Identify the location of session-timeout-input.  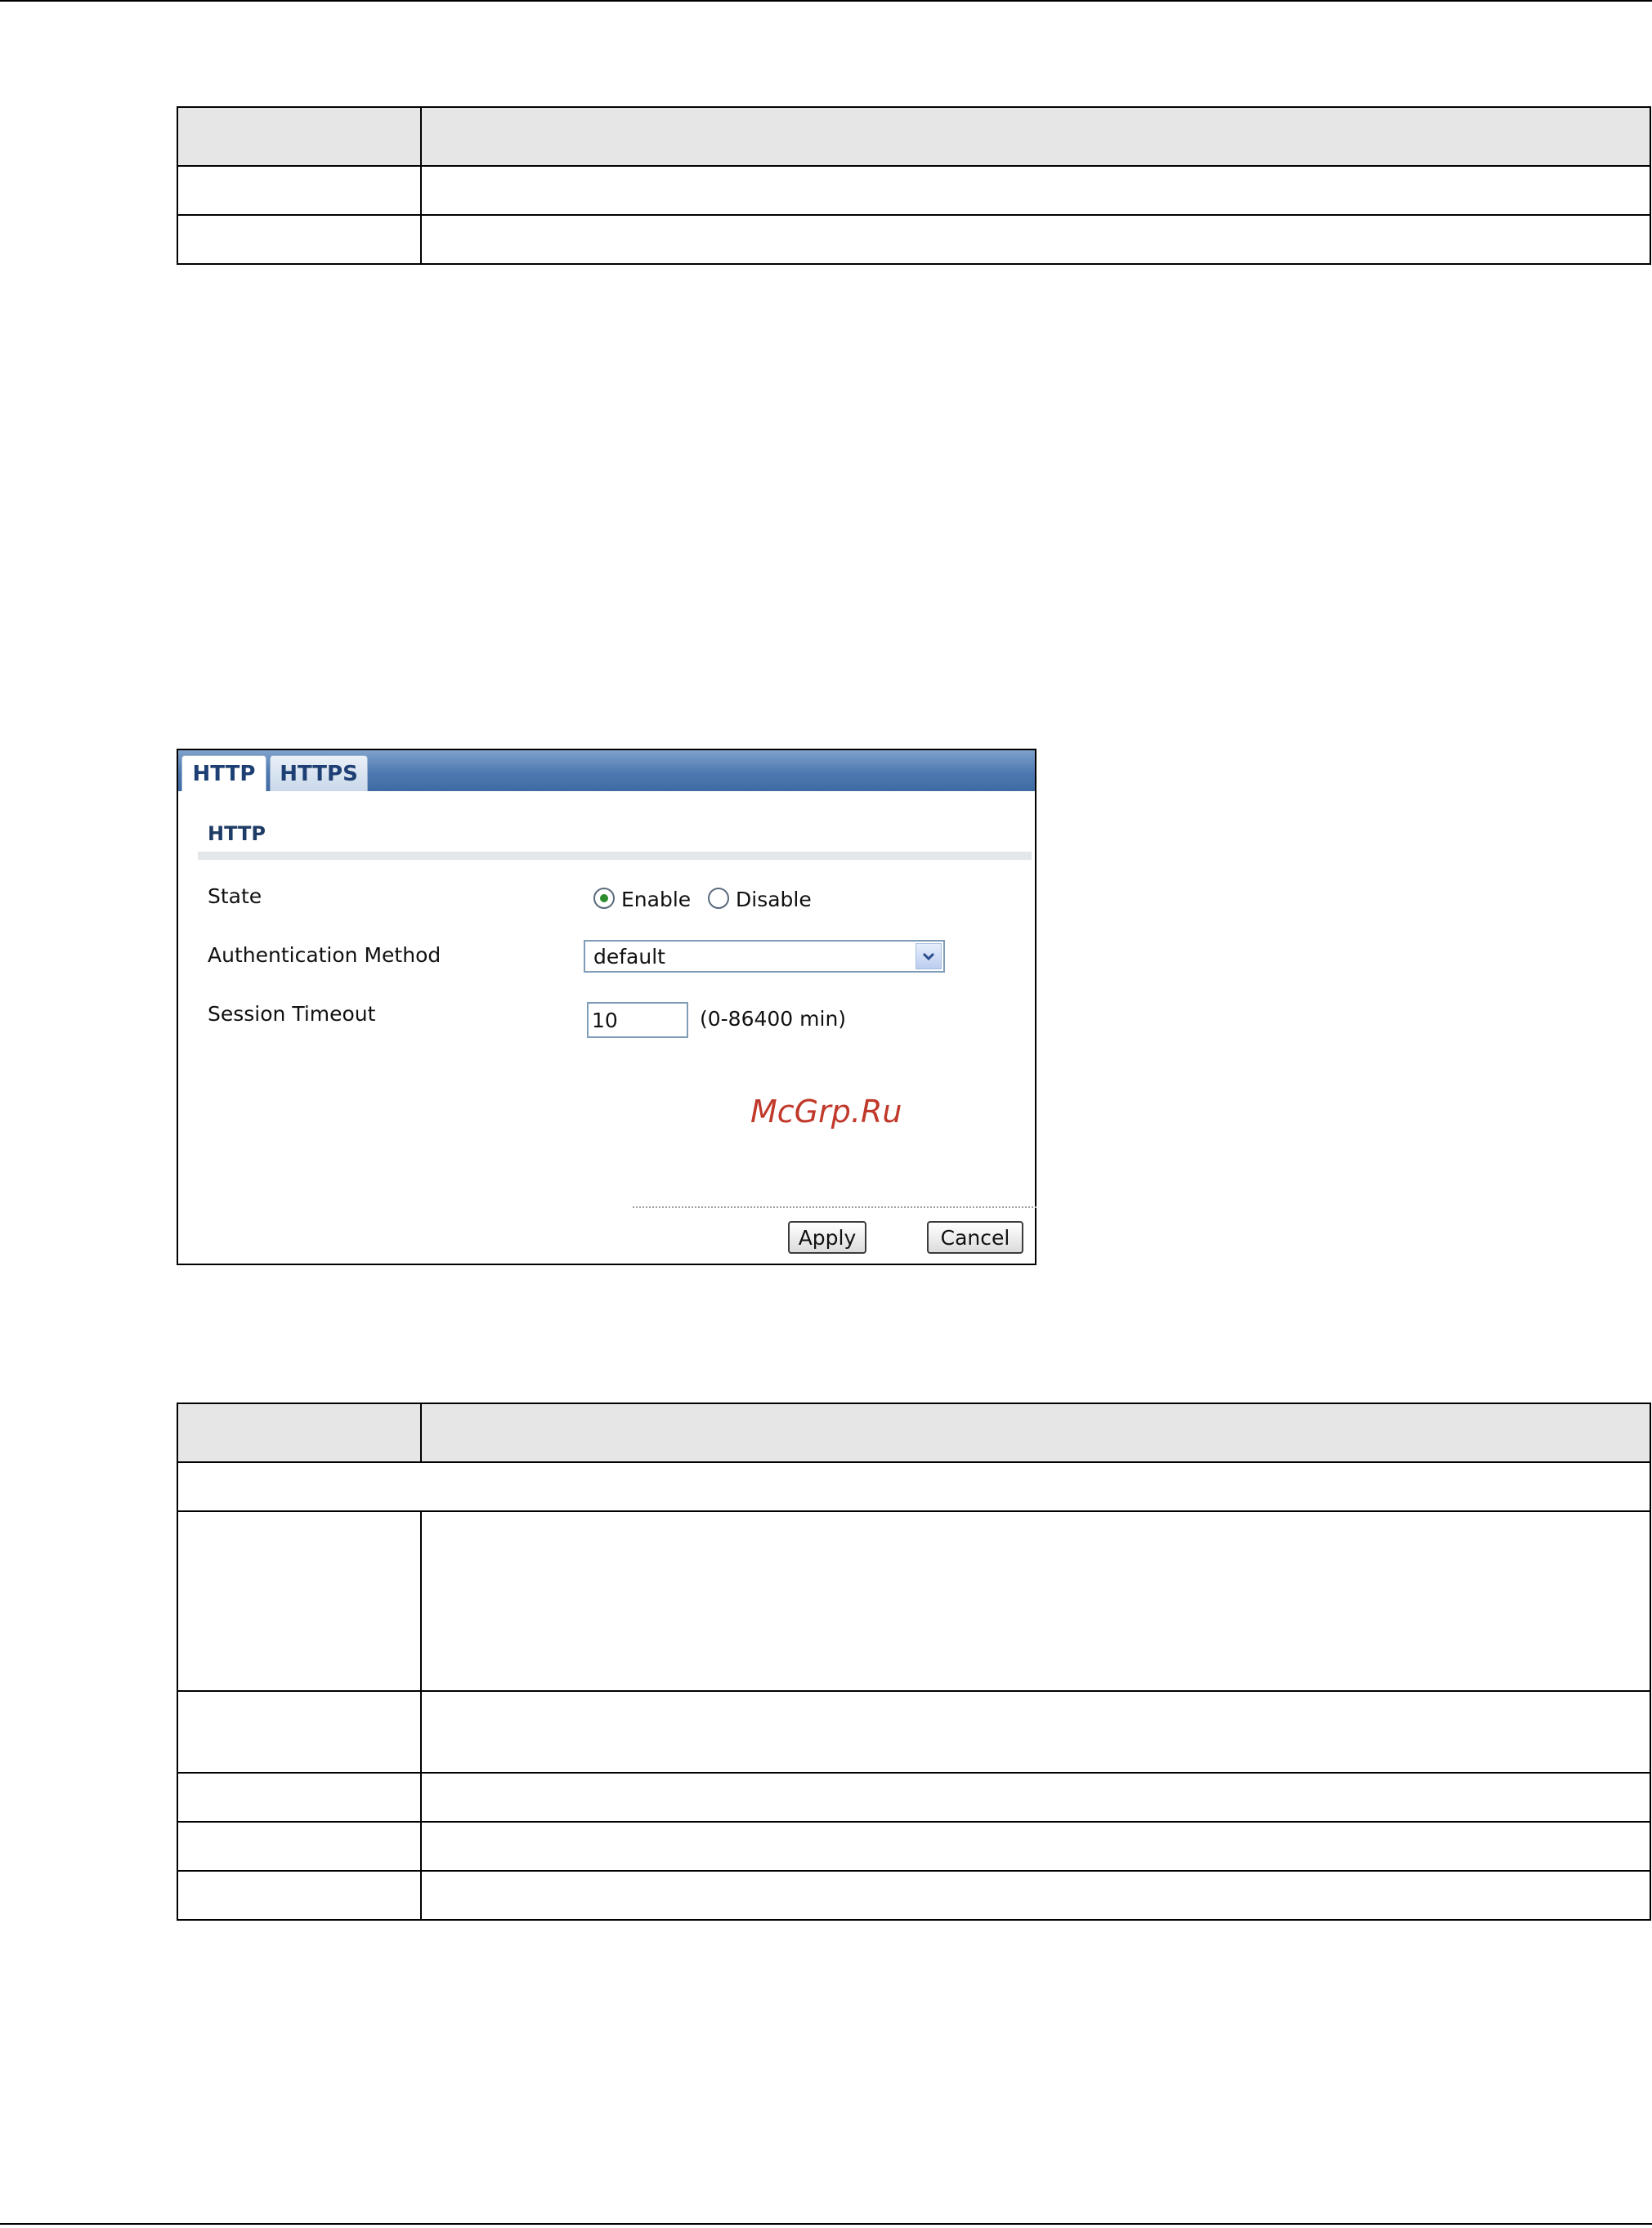
(637, 1020).